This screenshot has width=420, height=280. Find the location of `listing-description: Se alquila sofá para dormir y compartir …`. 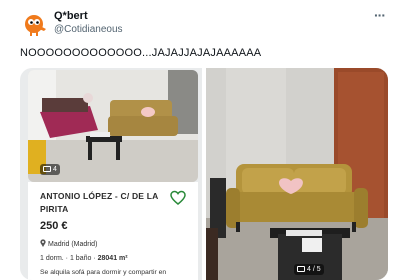

listing-description: Se alquila sofá para dormir y compartir … is located at coordinates (103, 272).